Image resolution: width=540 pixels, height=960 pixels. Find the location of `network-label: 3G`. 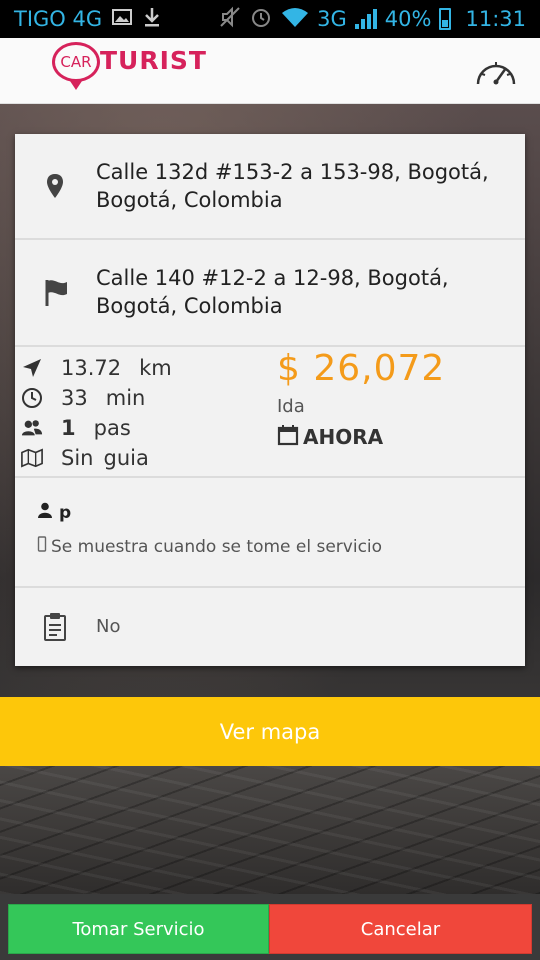

network-label: 3G is located at coordinates (332, 19).